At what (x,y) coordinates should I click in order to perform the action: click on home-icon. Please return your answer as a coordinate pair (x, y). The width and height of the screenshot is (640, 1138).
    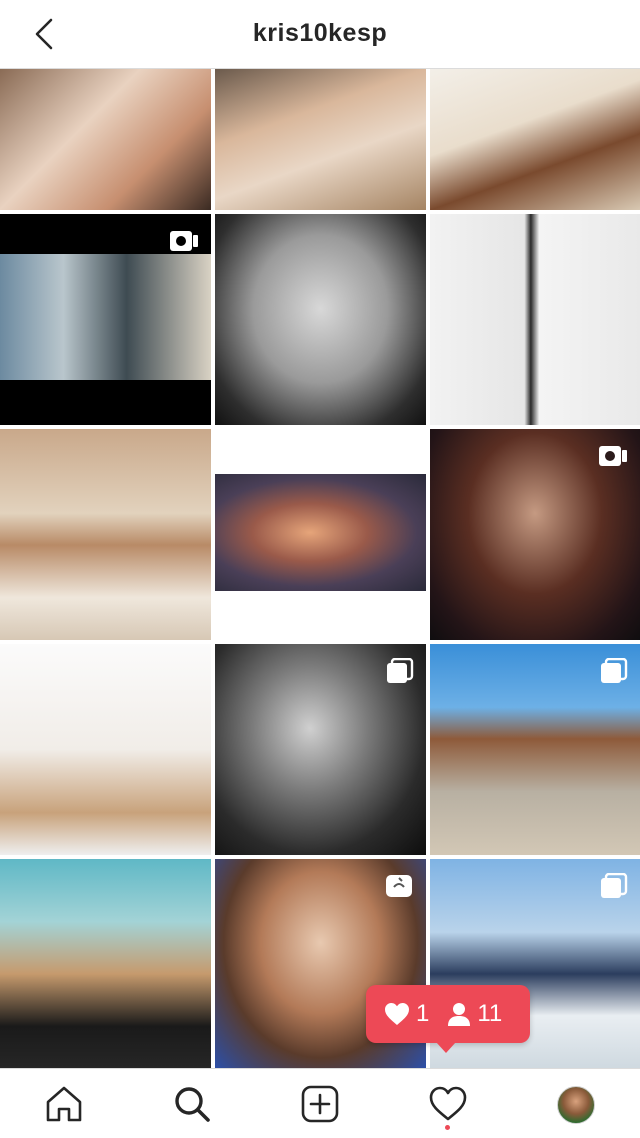
    Looking at the image, I should click on (64, 1104).